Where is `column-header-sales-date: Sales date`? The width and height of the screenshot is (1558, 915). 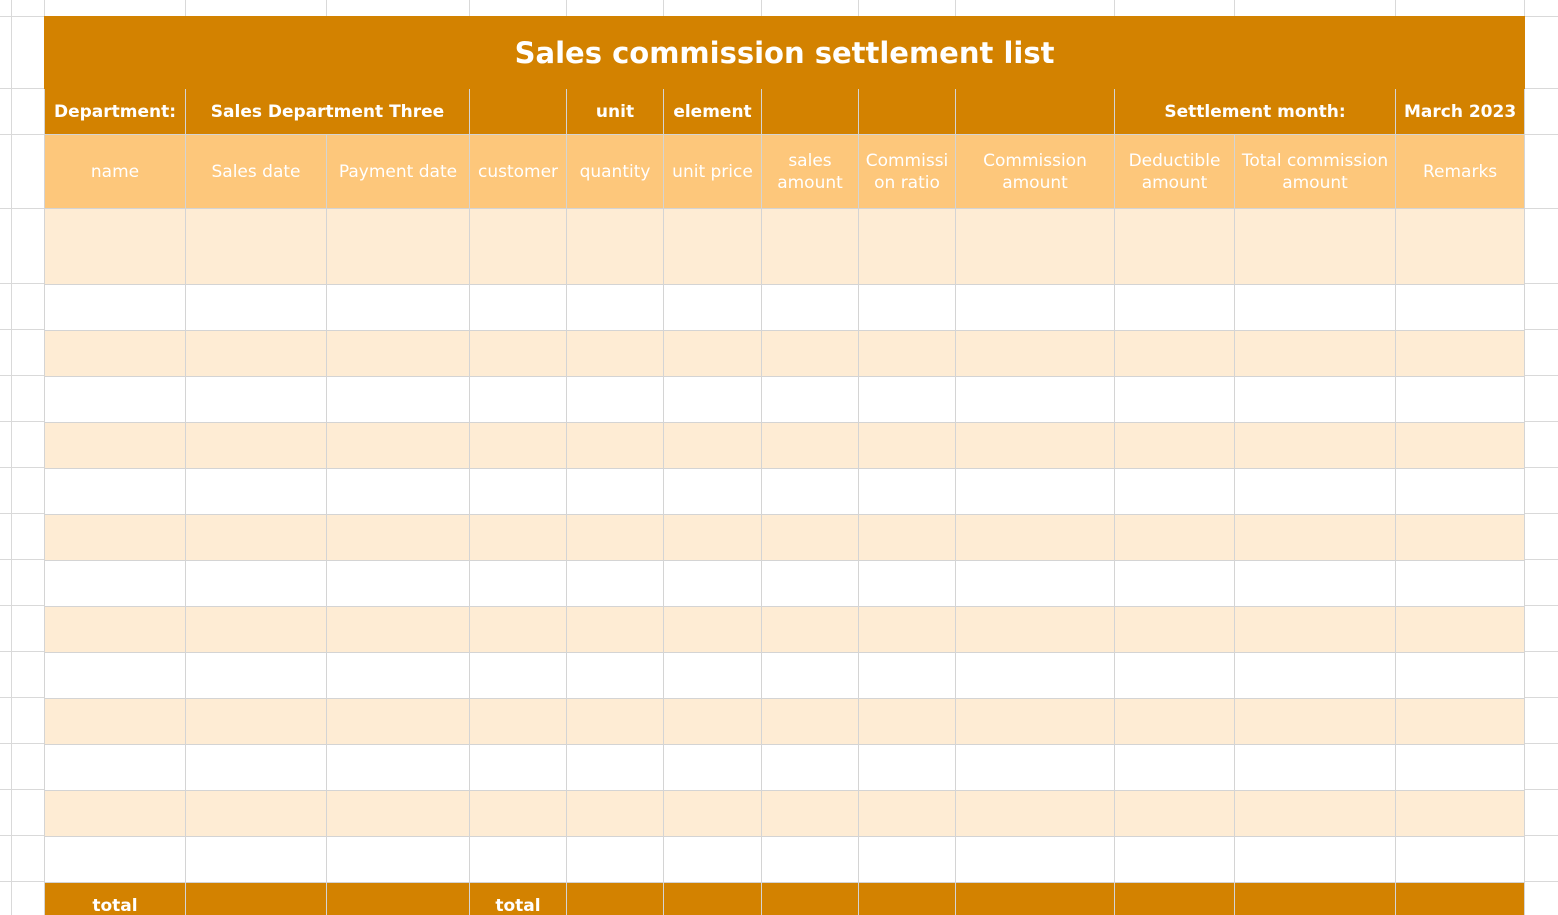
column-header-sales-date: Sales date is located at coordinates (256, 171).